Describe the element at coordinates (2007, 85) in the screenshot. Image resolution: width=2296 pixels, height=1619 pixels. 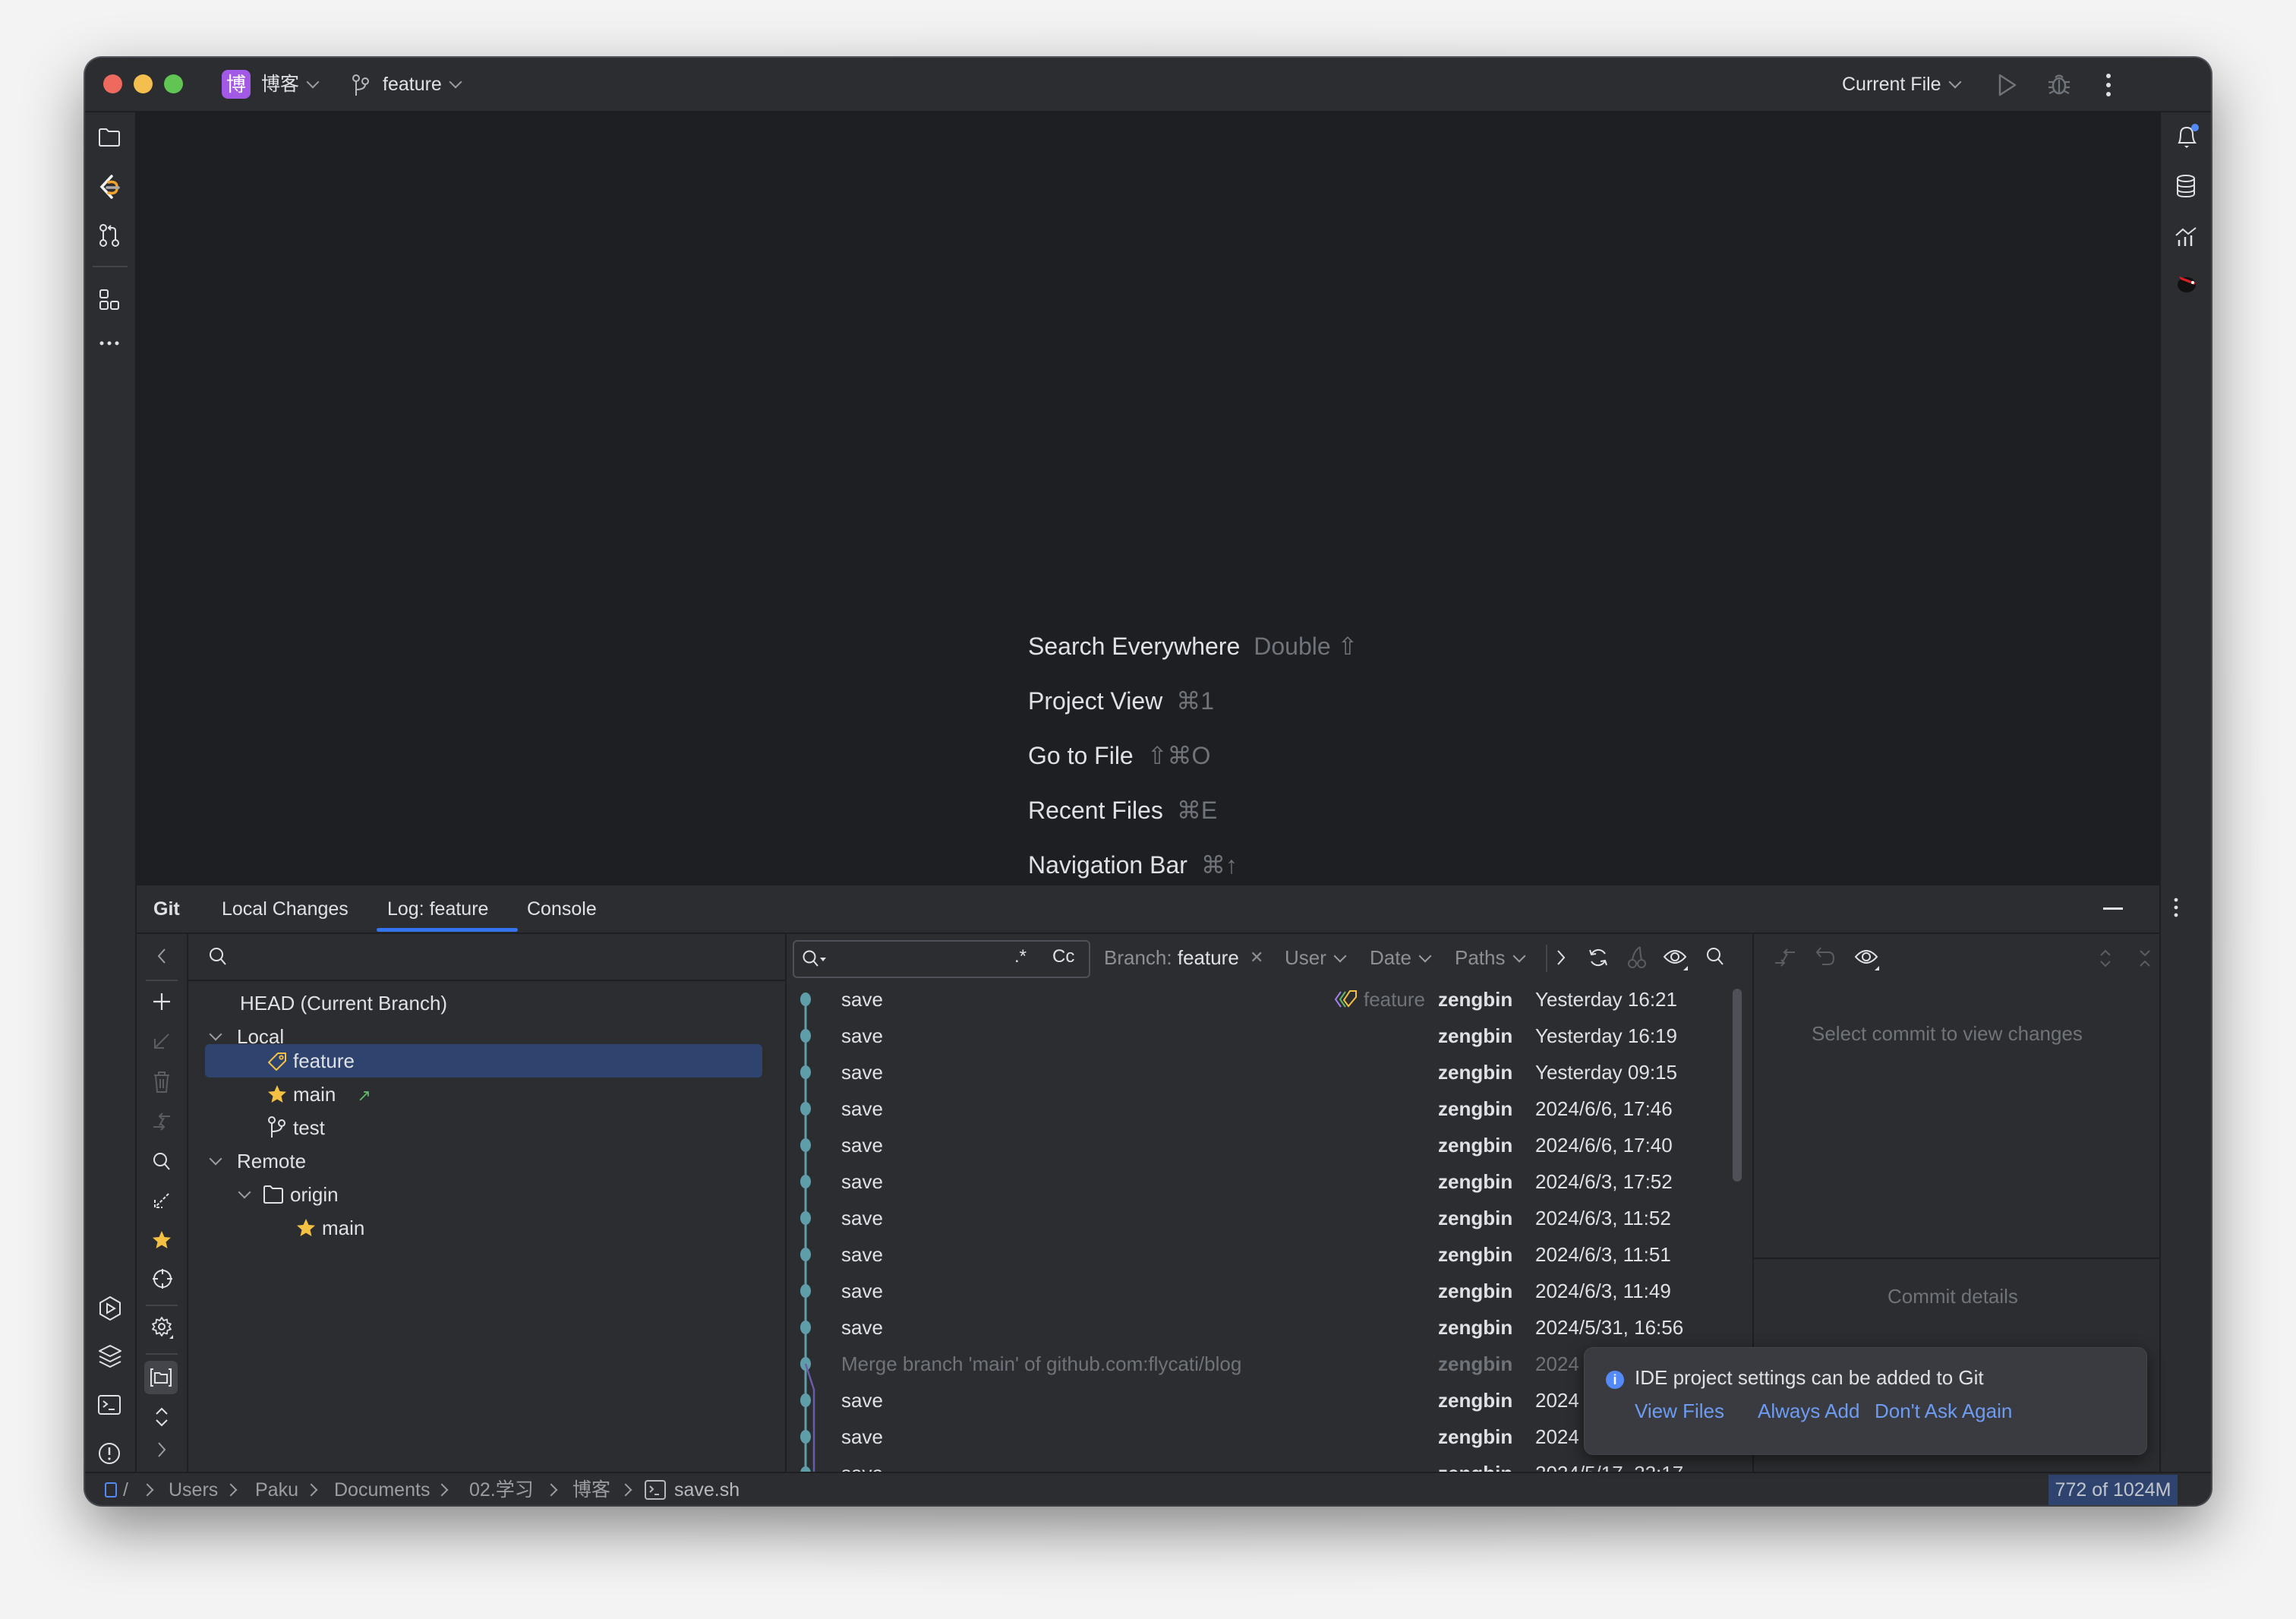
I see `run-icon` at that location.